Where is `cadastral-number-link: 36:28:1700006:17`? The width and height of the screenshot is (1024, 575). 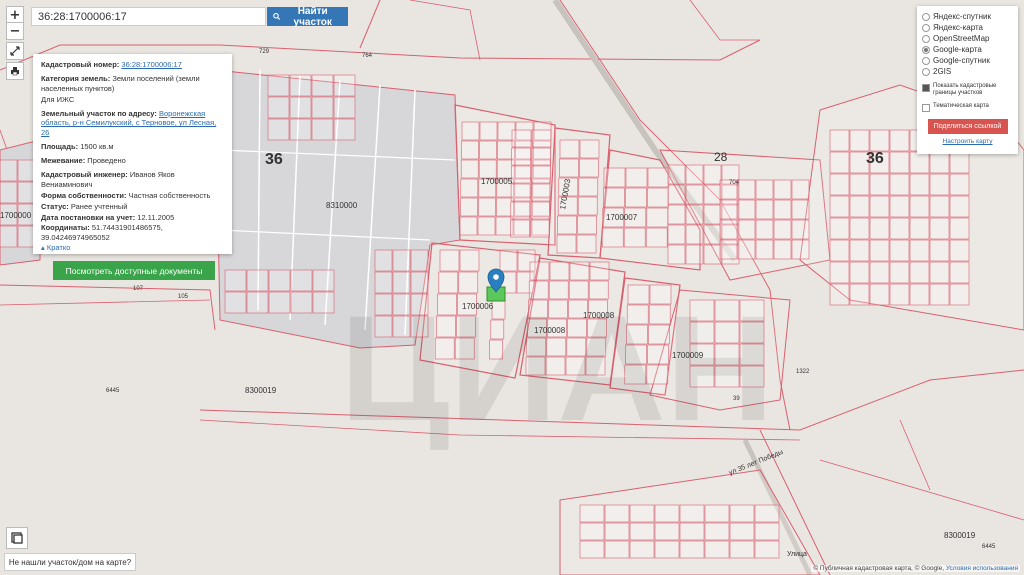
cadastral-number-link: 36:28:1700006:17 is located at coordinates (151, 64).